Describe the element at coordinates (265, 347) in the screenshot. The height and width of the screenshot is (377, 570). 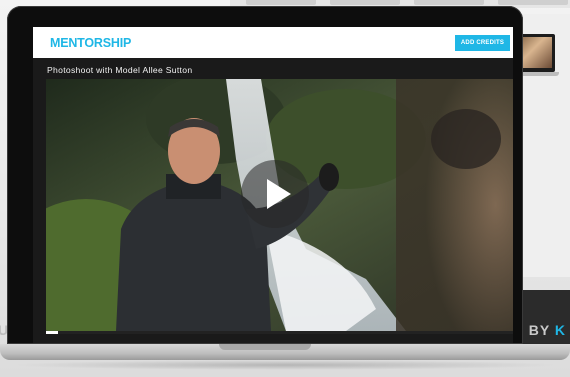
I see `laptop-notch` at that location.